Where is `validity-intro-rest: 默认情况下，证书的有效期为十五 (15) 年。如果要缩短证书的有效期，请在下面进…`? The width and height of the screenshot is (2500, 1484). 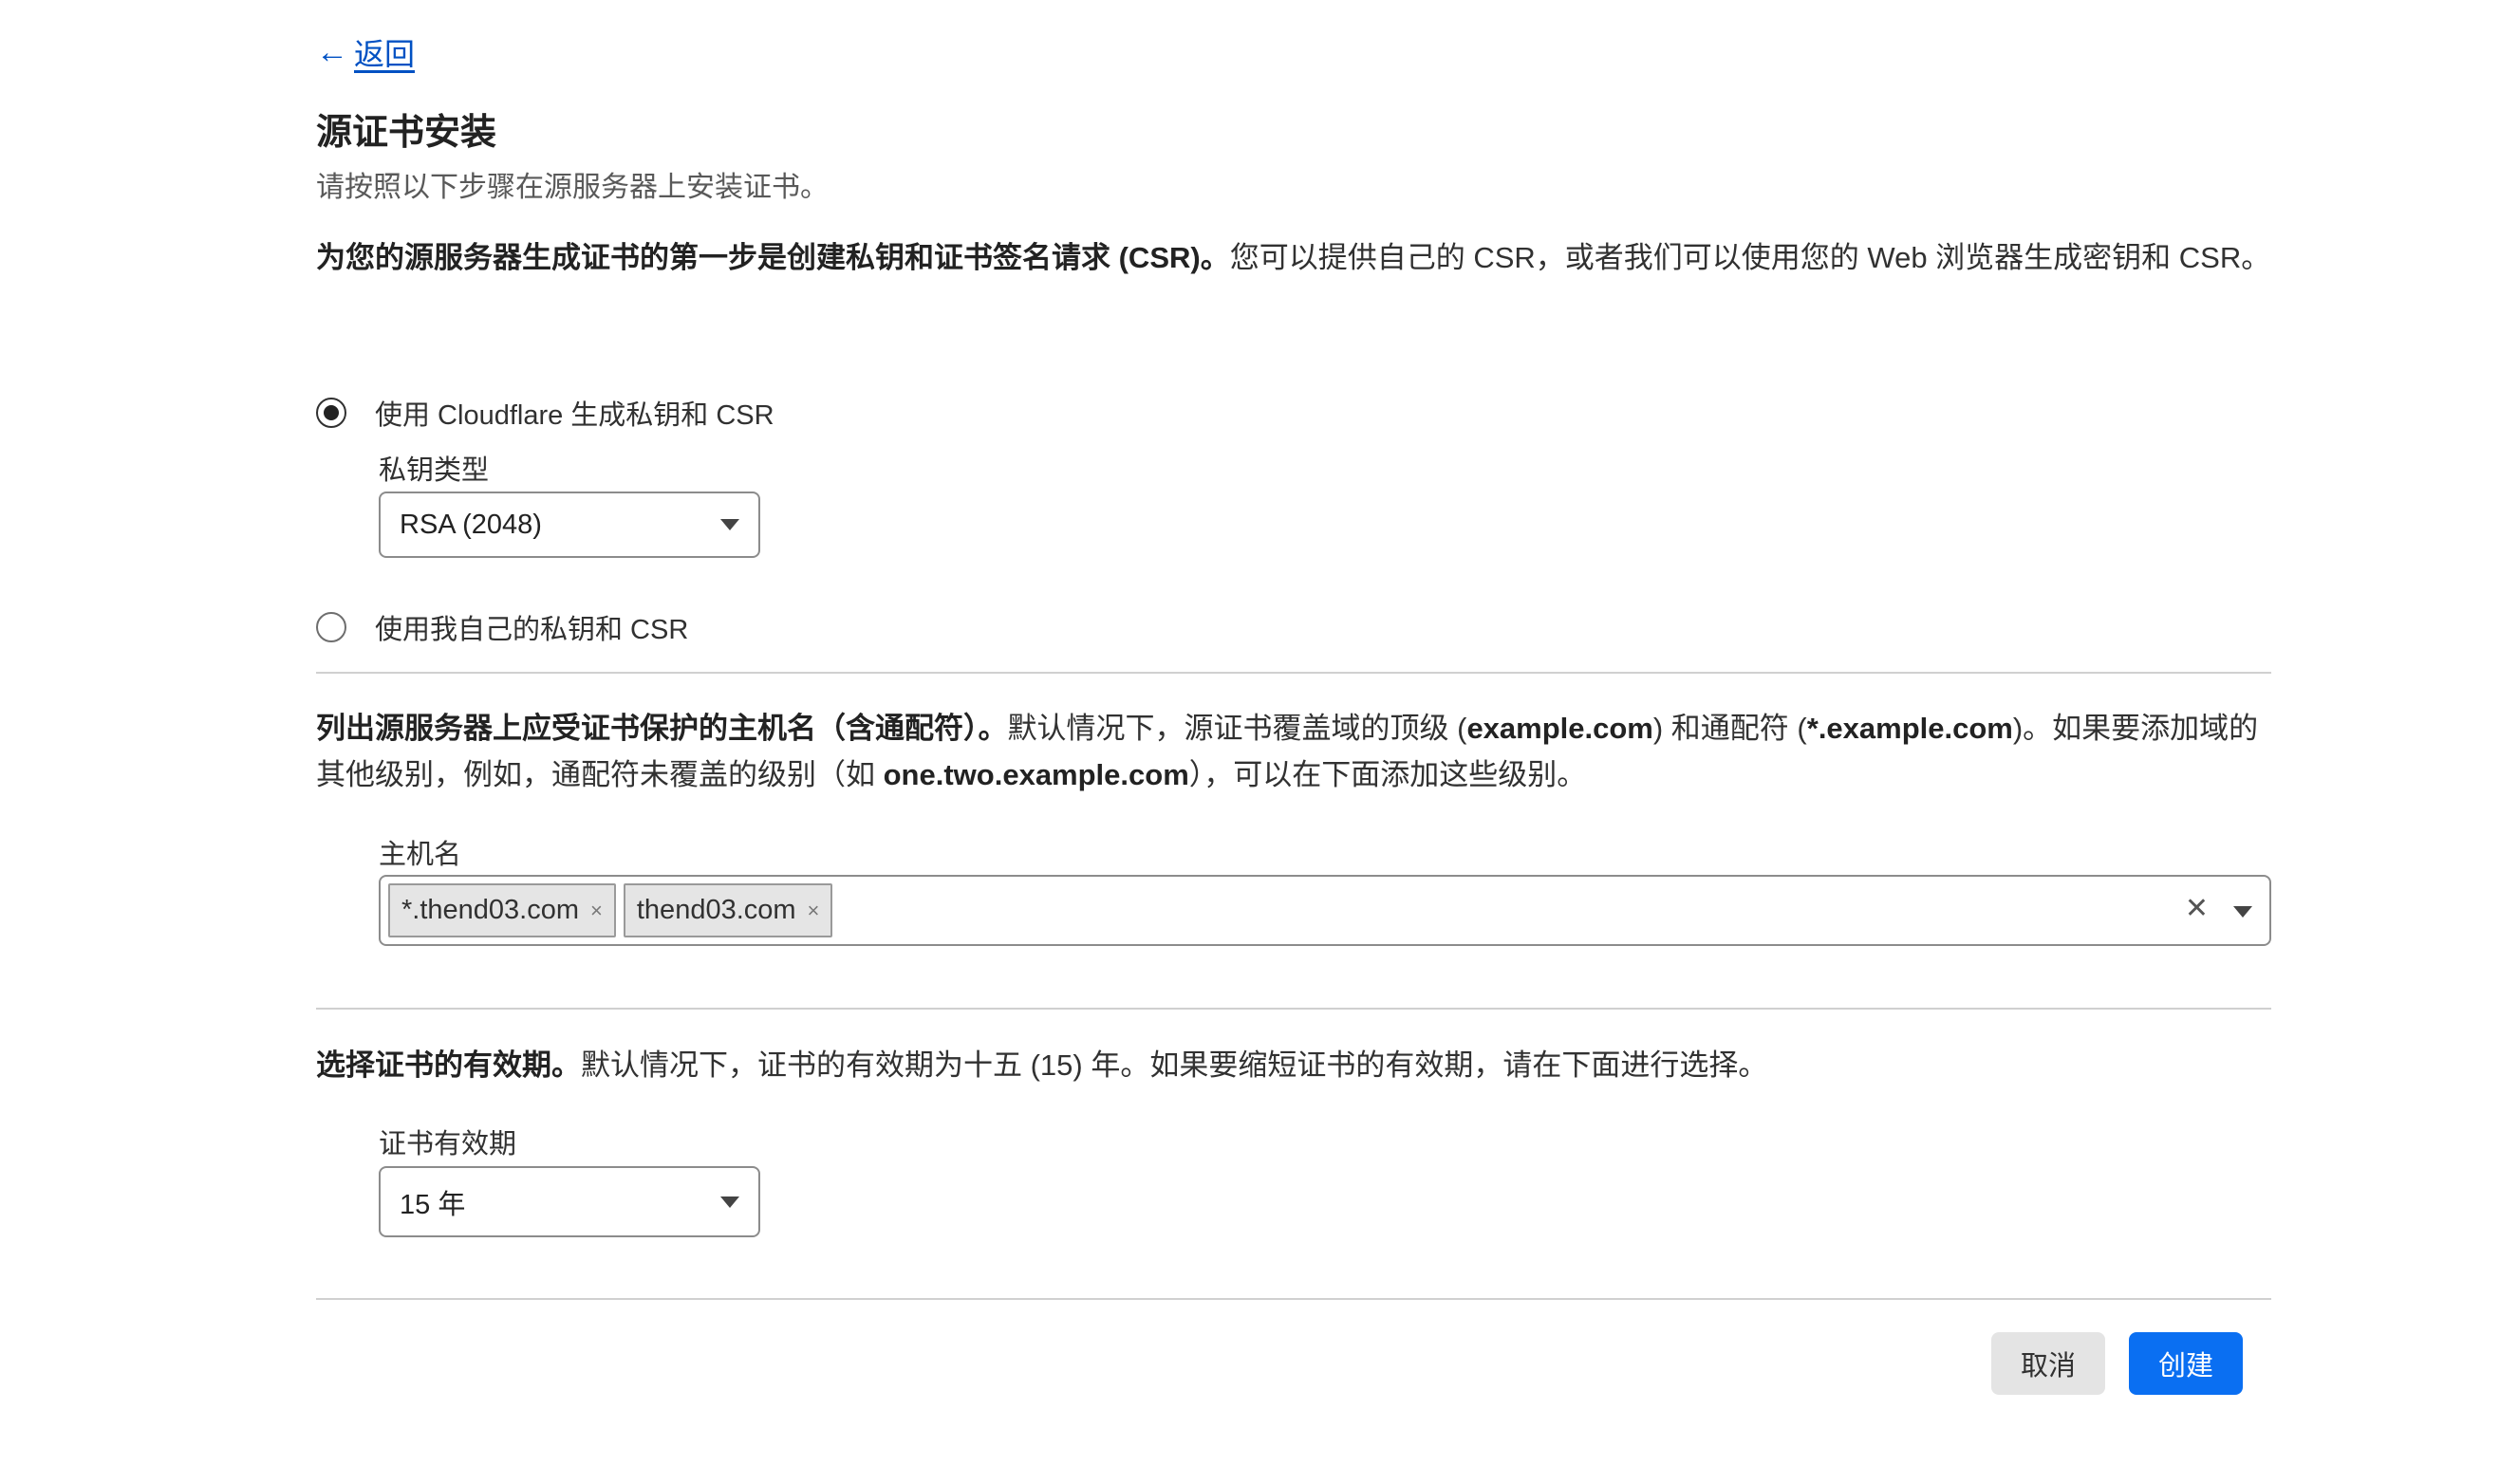
validity-intro-rest: 默认情况下，证书的有效期为十五 (15) 年。如果要缩短证书的有效期，请在下面进… is located at coordinates (1175, 1065).